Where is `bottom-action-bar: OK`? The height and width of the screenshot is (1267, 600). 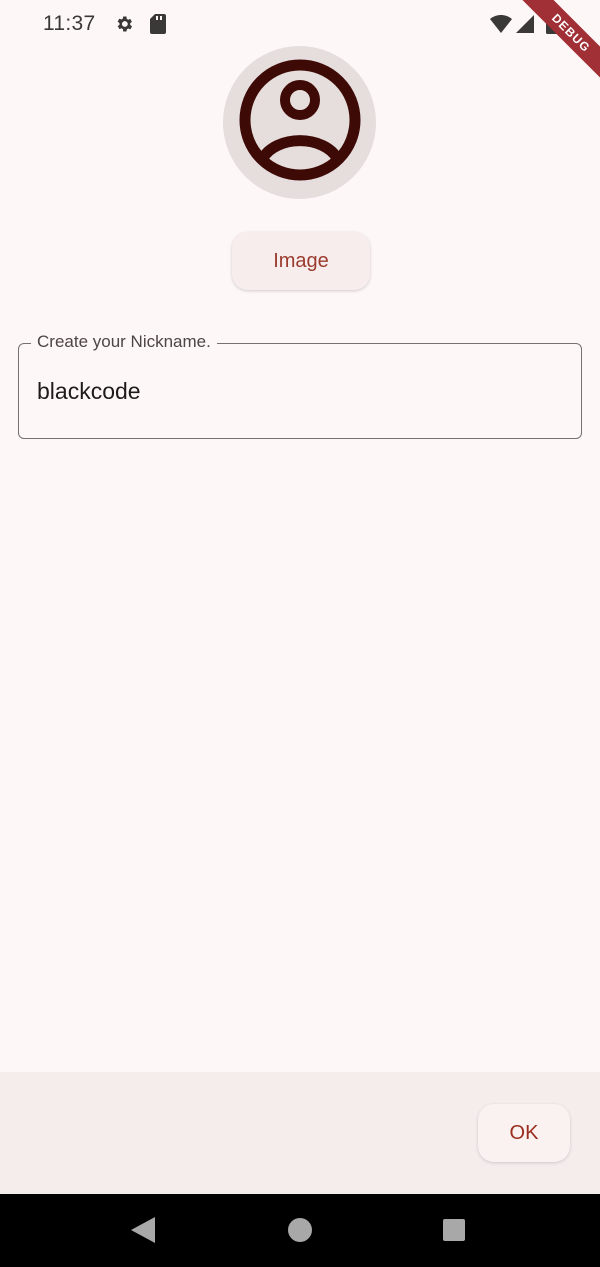 bottom-action-bar: OK is located at coordinates (300, 1133).